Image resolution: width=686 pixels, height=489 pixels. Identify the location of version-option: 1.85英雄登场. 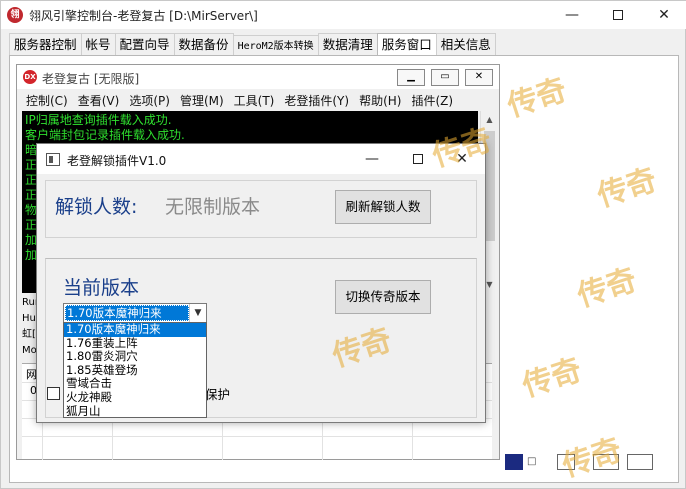
(135, 371).